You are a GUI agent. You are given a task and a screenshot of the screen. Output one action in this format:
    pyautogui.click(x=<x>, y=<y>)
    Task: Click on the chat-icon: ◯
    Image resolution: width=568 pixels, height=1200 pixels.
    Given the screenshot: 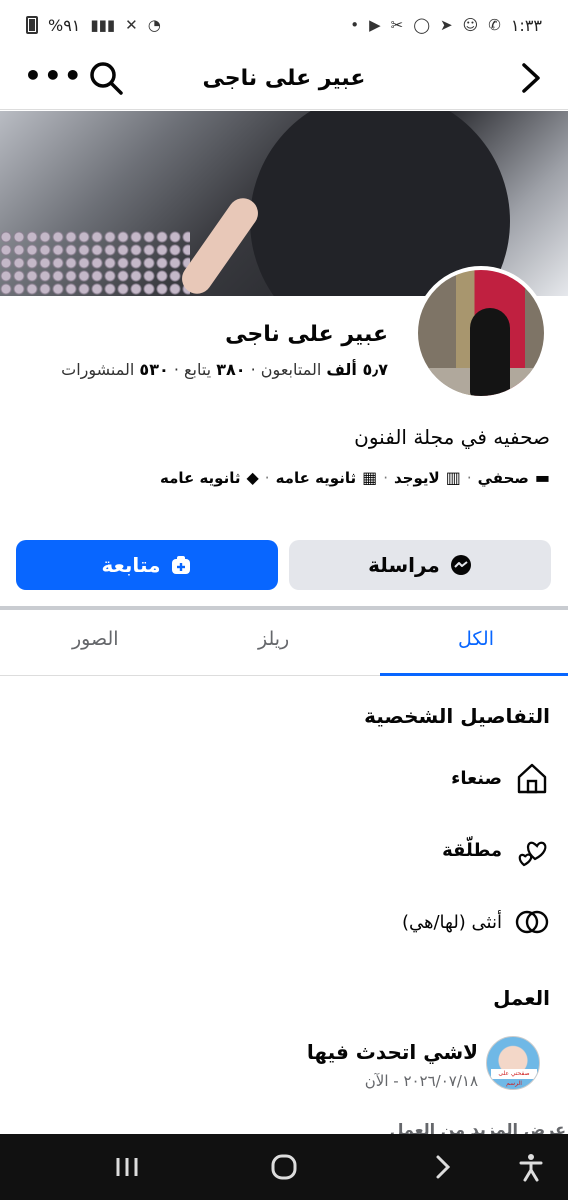 What is the action you would take?
    pyautogui.click(x=422, y=25)
    